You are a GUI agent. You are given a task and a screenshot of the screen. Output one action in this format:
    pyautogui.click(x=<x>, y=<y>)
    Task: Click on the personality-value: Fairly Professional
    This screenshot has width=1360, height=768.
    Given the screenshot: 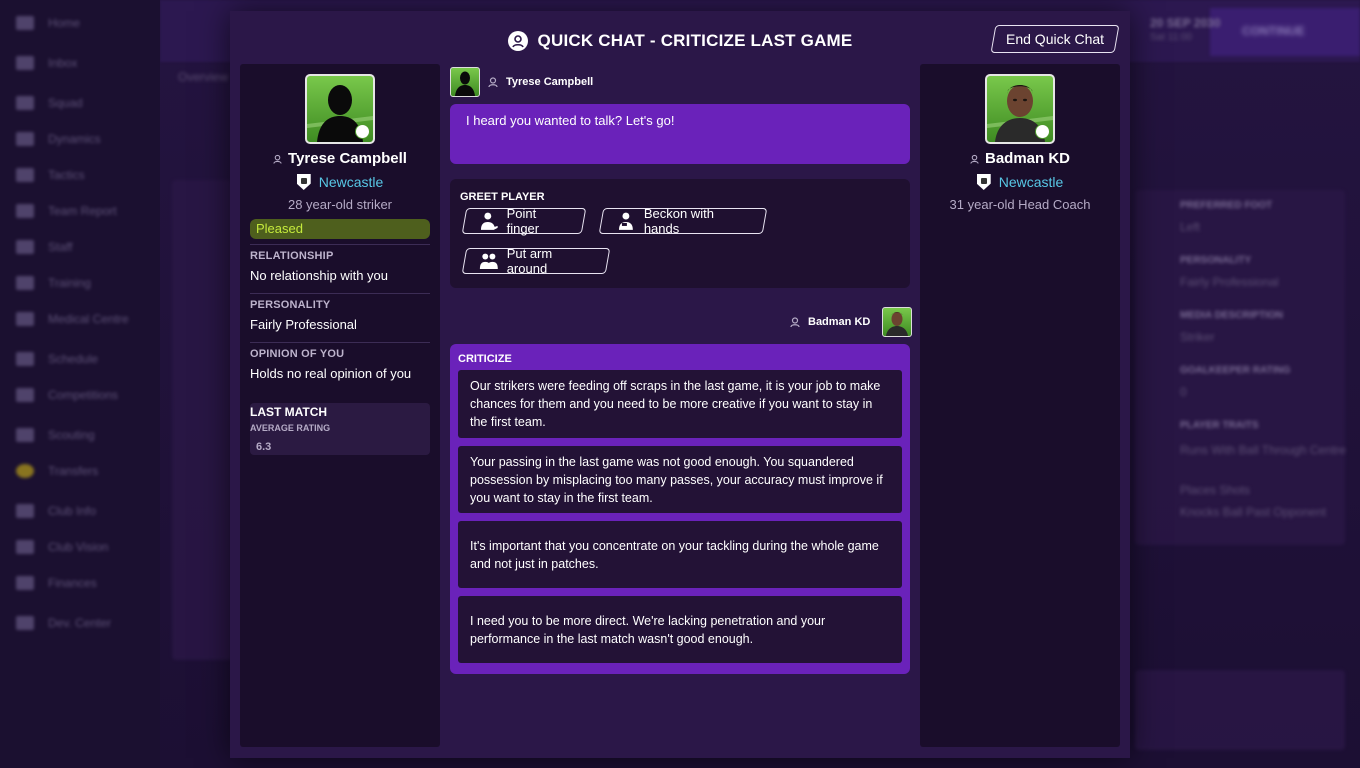 What is the action you would take?
    pyautogui.click(x=303, y=324)
    